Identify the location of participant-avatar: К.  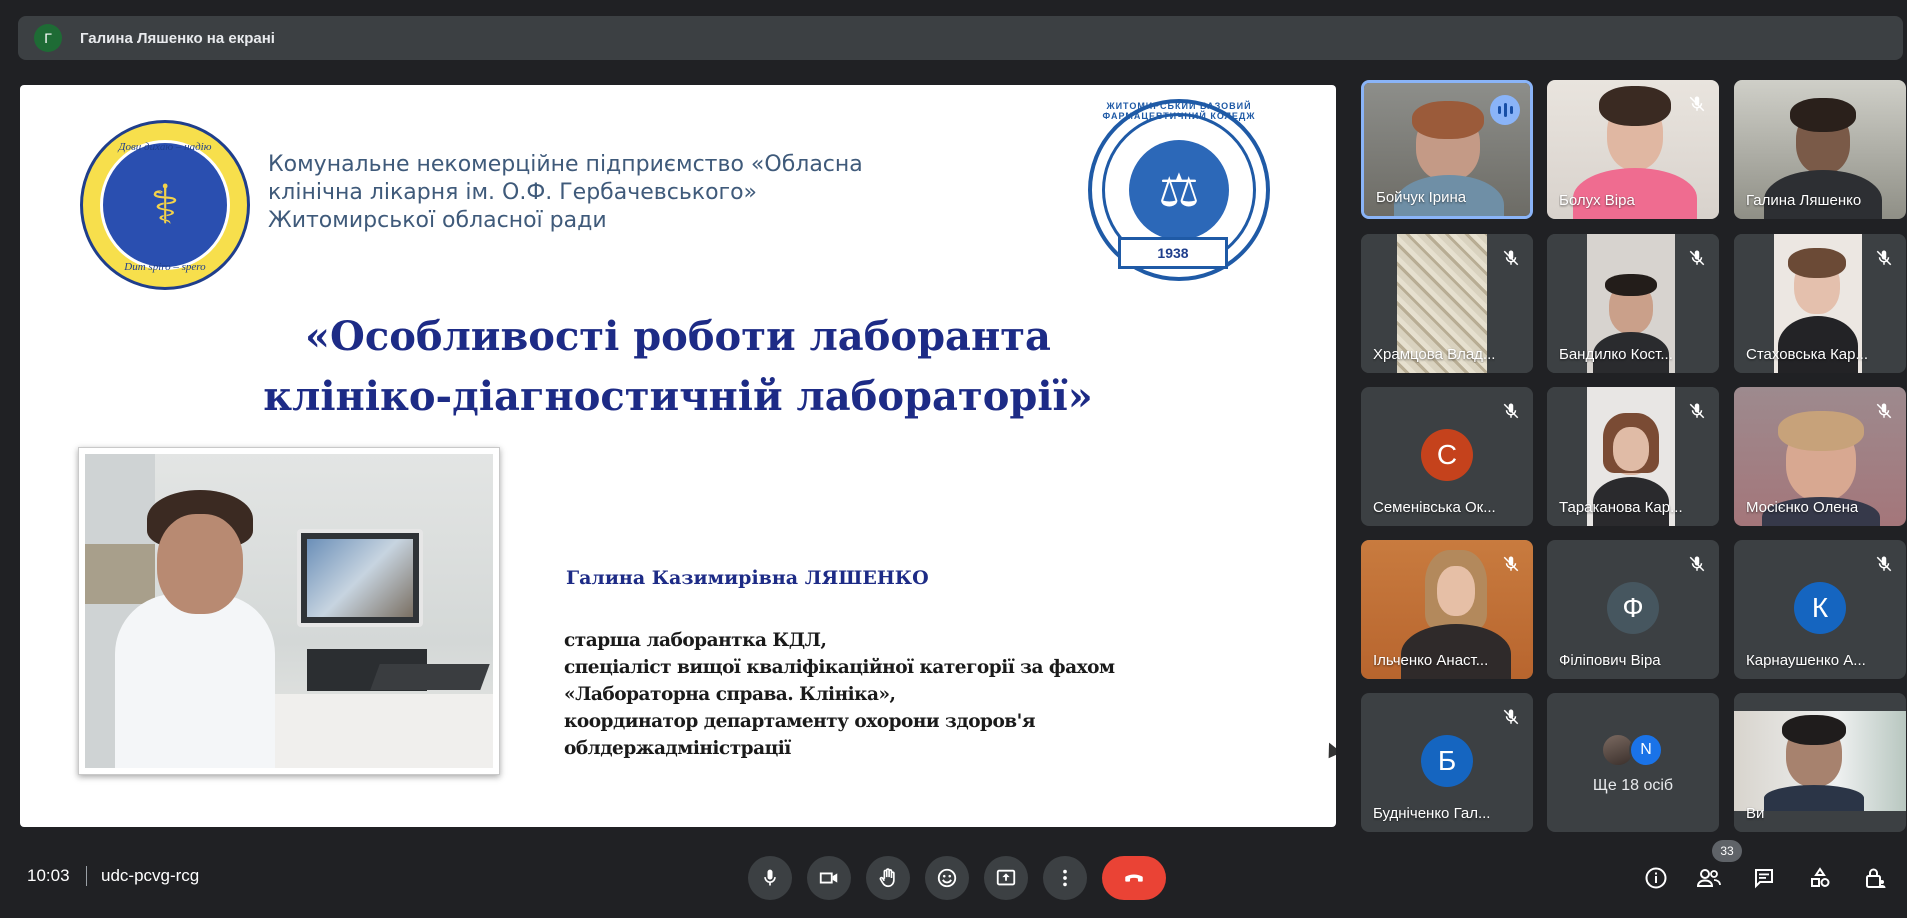
(1820, 608).